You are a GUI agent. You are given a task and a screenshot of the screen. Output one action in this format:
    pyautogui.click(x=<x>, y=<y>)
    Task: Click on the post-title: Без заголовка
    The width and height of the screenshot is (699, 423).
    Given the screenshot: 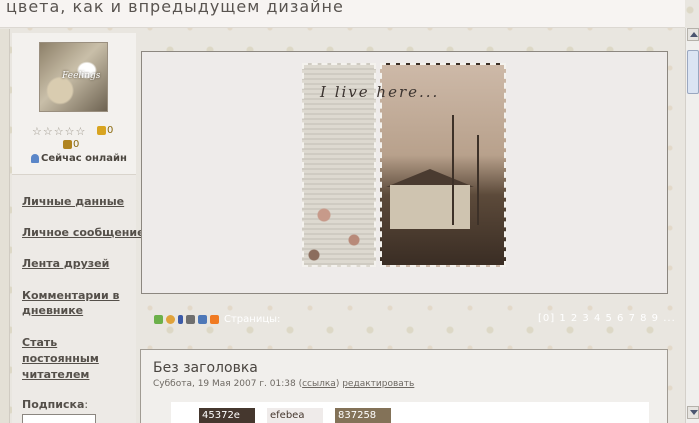 What is the action you would take?
    pyautogui.click(x=205, y=368)
    